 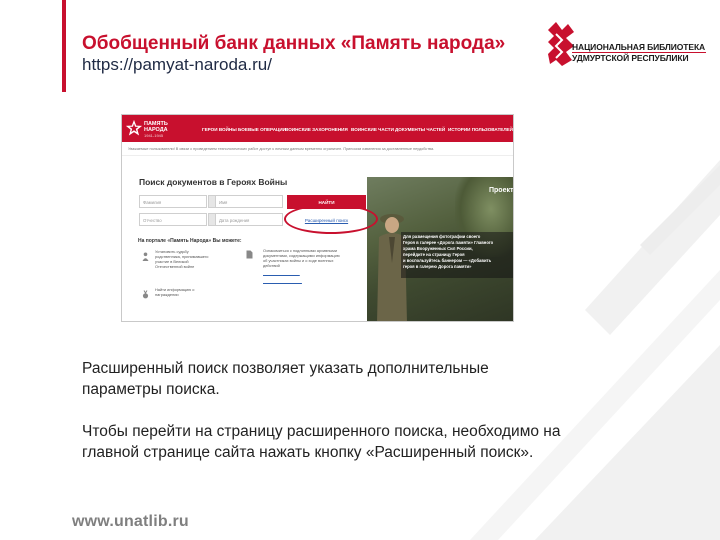 I want to click on medal-icon, so click(x=145, y=294).